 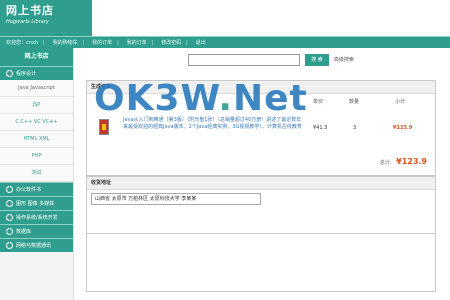 I want to click on sidebar-item-html: HTML XML, so click(x=36, y=139).